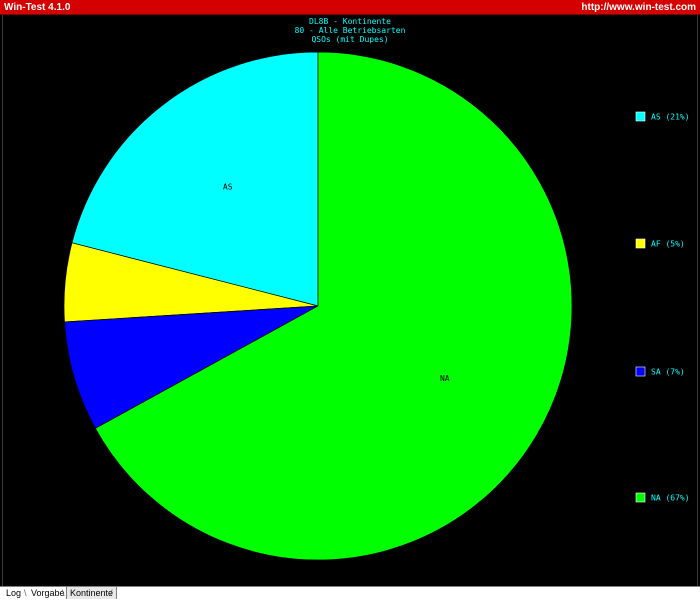  Describe the element at coordinates (640, 371) in the screenshot. I see `legend-swatch-sa` at that location.